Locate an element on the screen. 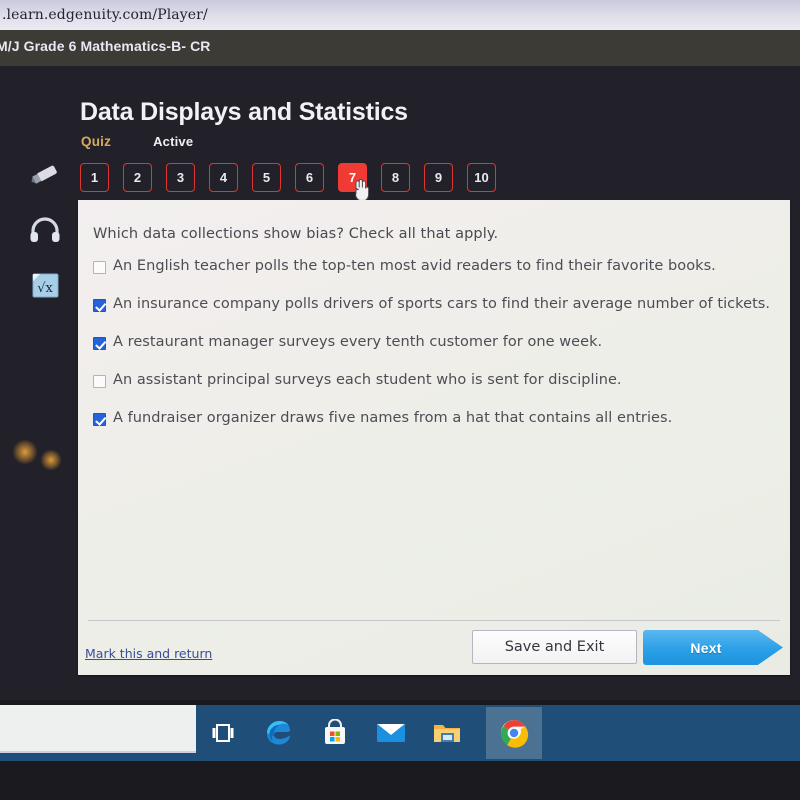  headphones-icon is located at coordinates (45, 230).